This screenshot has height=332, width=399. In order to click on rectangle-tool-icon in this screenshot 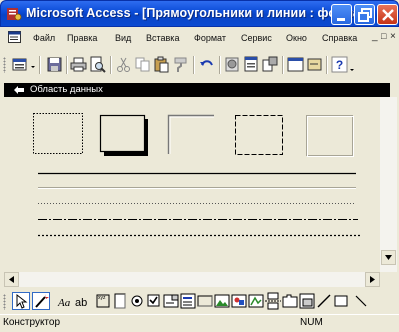, I will do `click(341, 301)`.